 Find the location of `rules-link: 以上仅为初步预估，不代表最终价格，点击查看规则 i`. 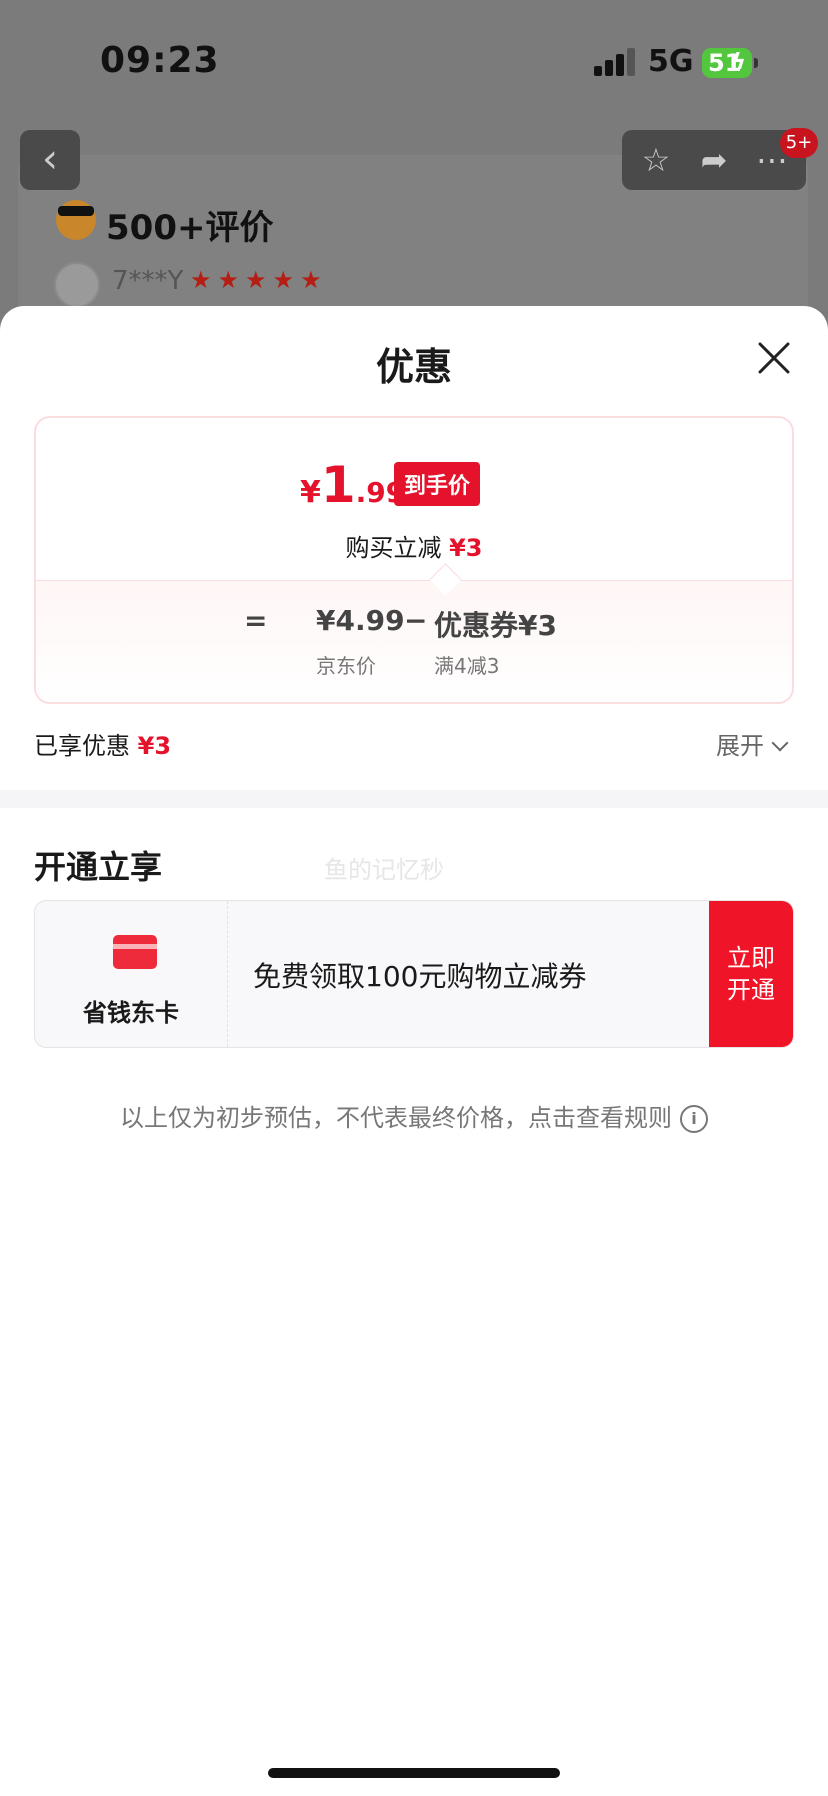

rules-link: 以上仅为初步预估，不代表最终价格，点击查看规则 i is located at coordinates (414, 1115).